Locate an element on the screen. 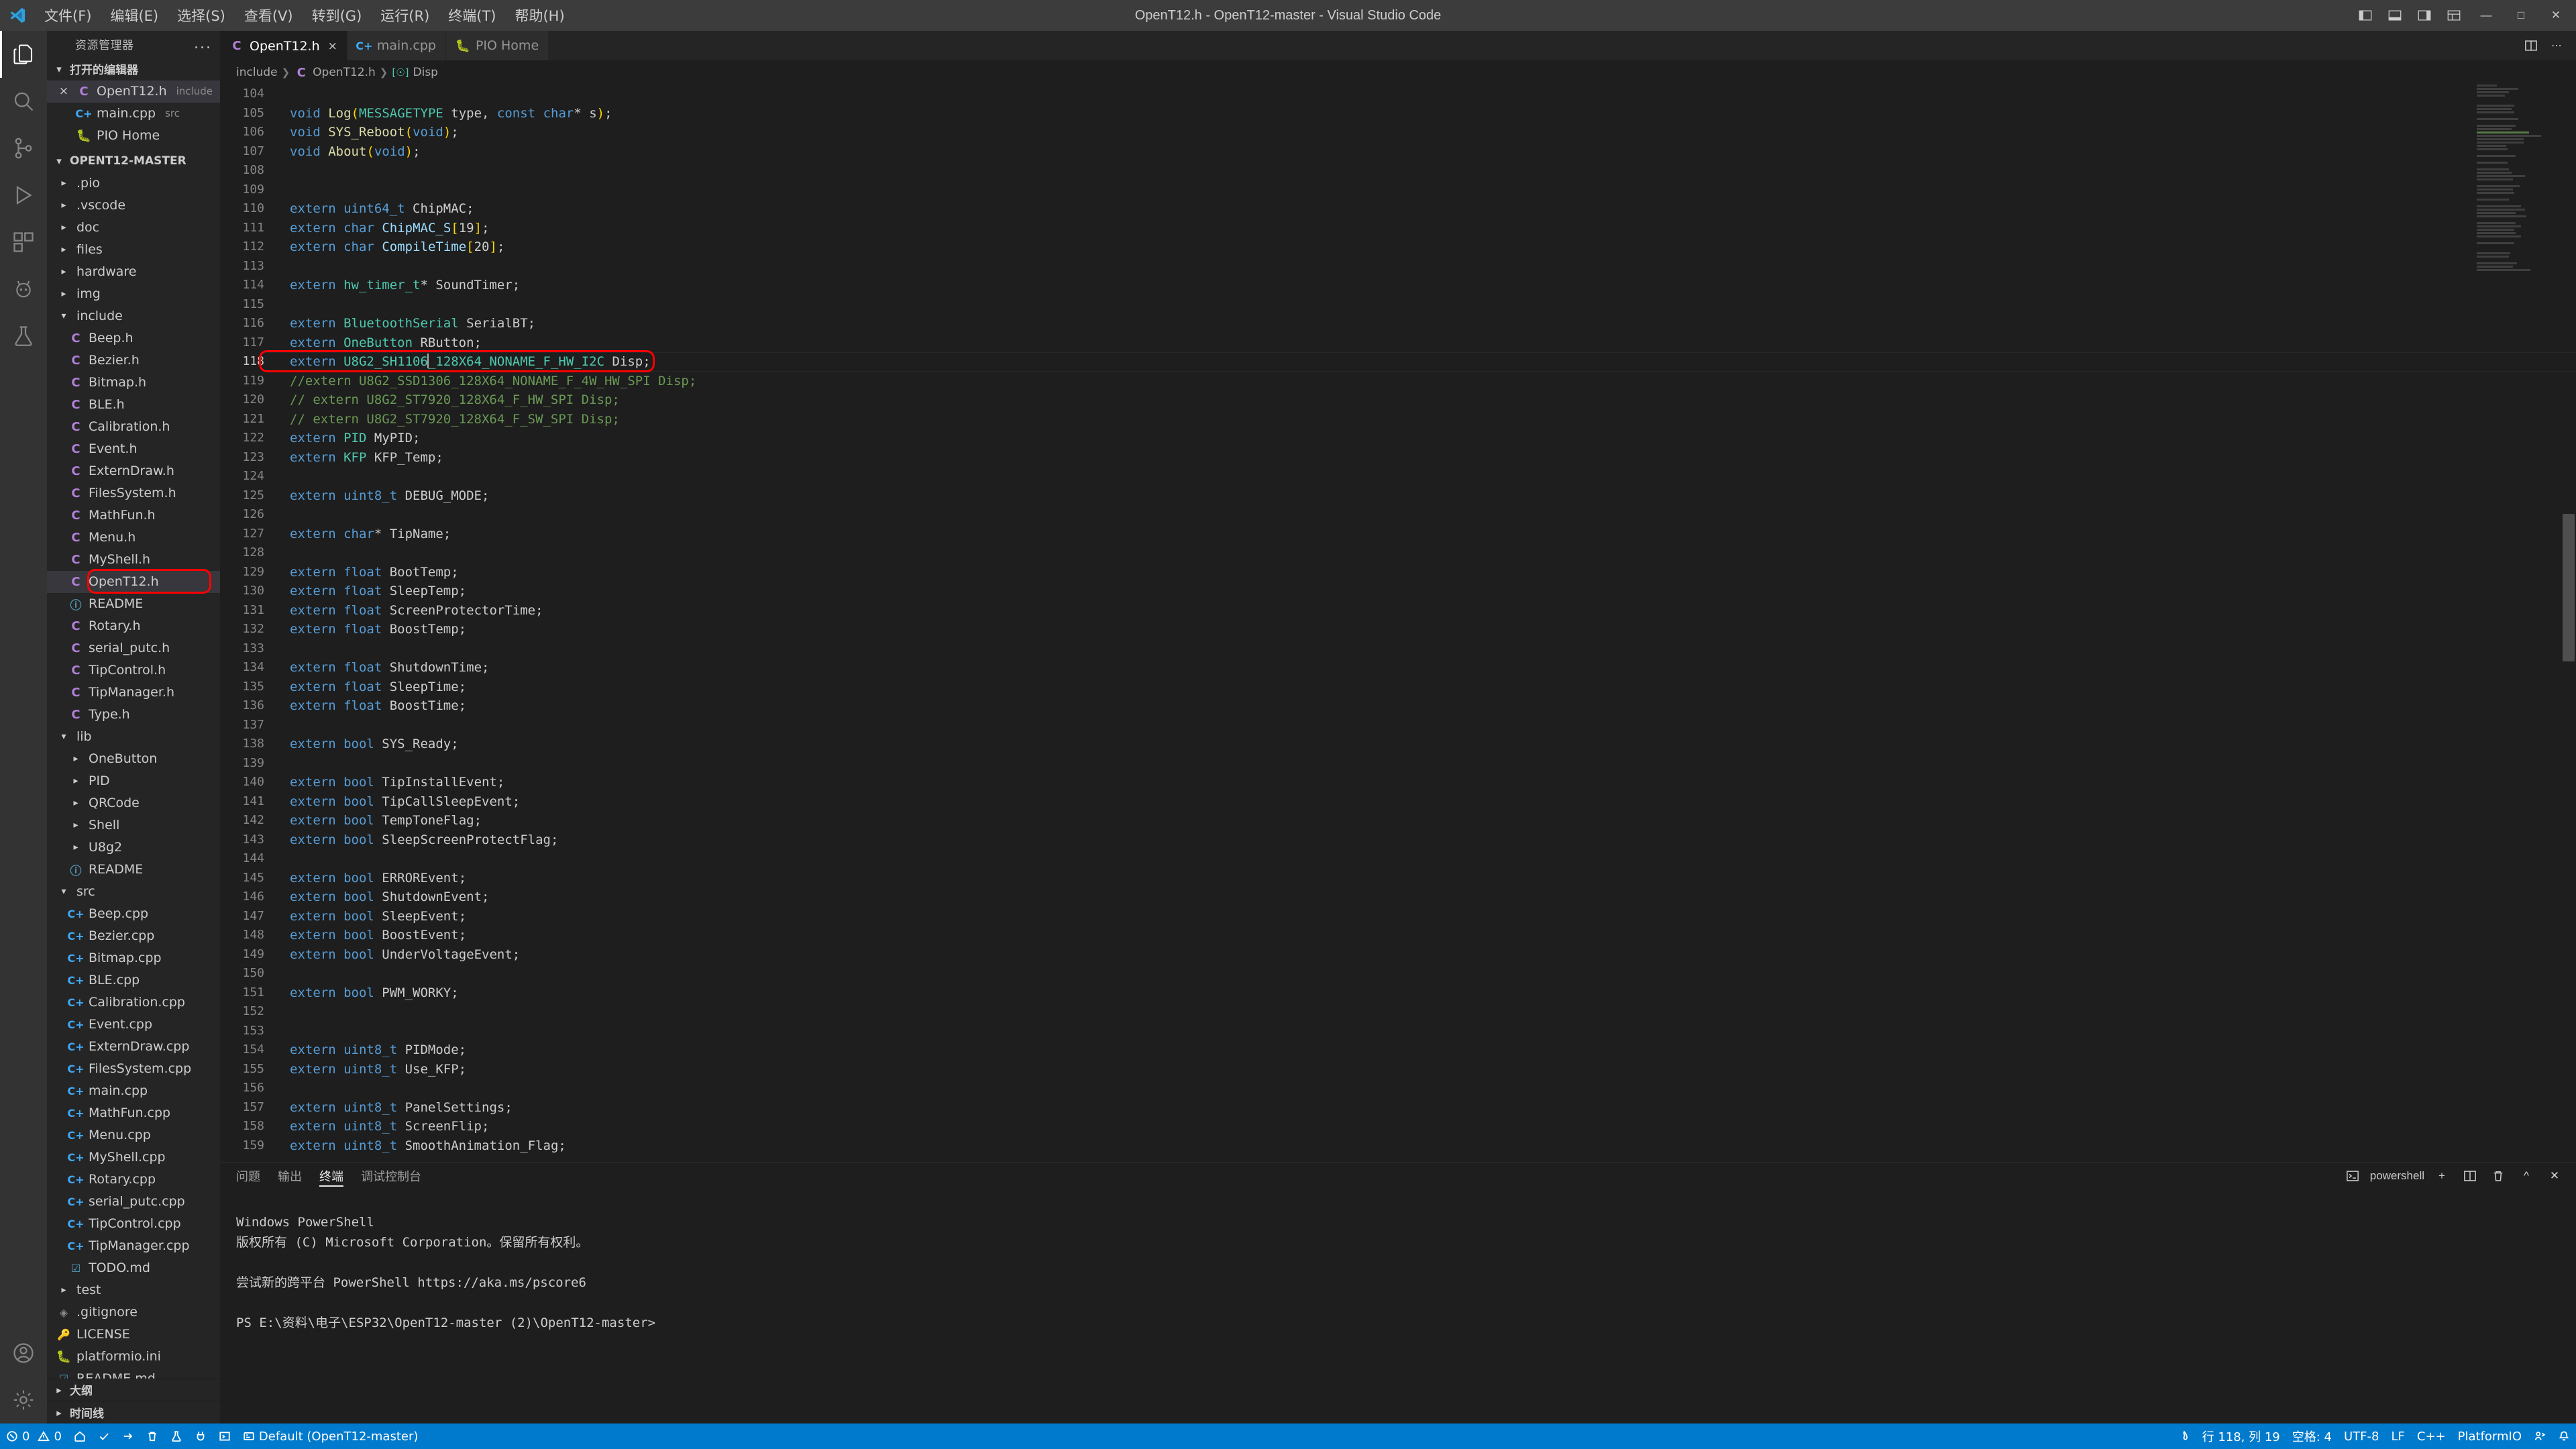 The height and width of the screenshot is (1449, 2576). tree-file-opent12h: C OpenT12.h is located at coordinates (133, 581).